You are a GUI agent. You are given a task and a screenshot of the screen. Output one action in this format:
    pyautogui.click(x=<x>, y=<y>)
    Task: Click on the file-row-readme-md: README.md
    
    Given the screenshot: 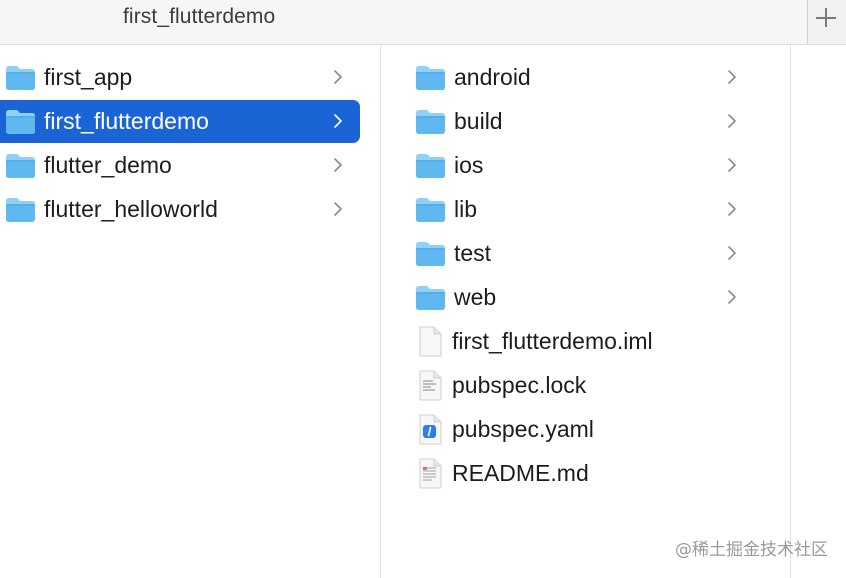 What is the action you would take?
    pyautogui.click(x=589, y=473)
    